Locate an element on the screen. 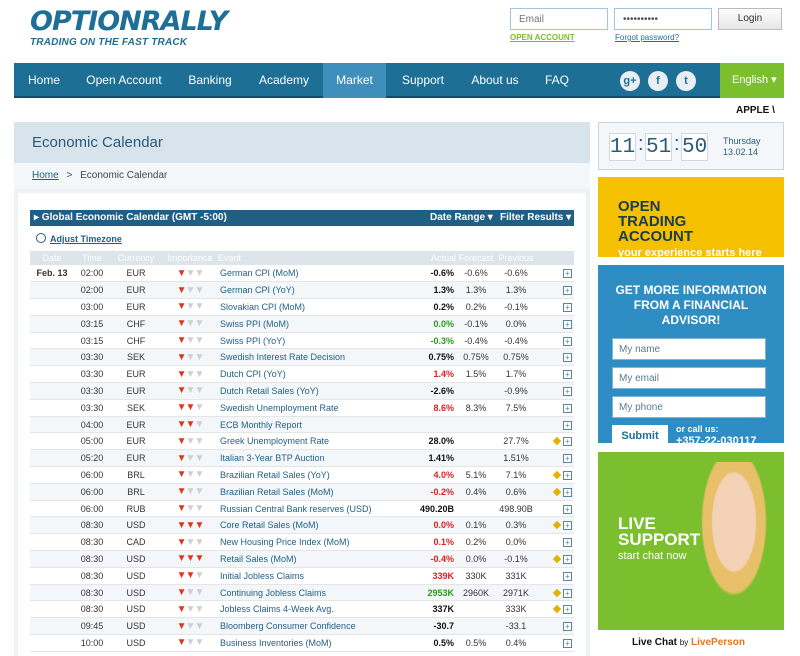  row-importance: ▼▼▼ is located at coordinates (190, 425).